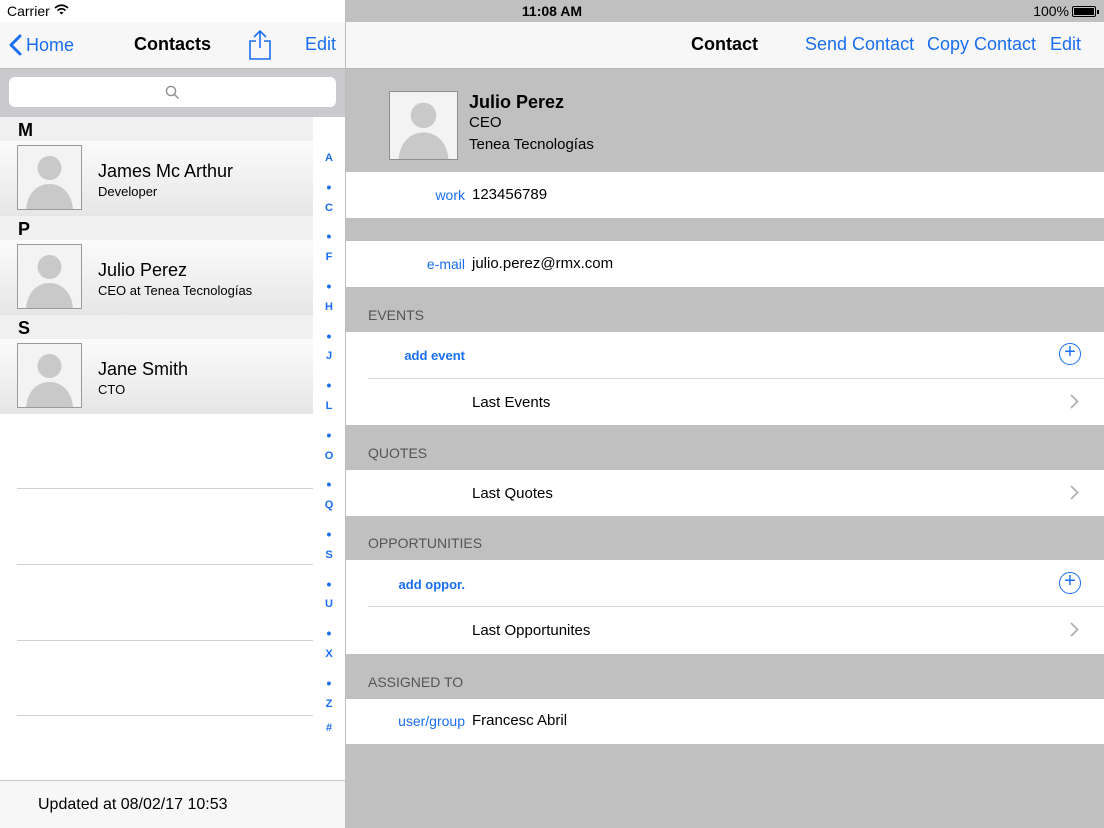 This screenshot has width=1104, height=828. I want to click on contact-subtitle: CEO at Tenea Tecnologías, so click(175, 290).